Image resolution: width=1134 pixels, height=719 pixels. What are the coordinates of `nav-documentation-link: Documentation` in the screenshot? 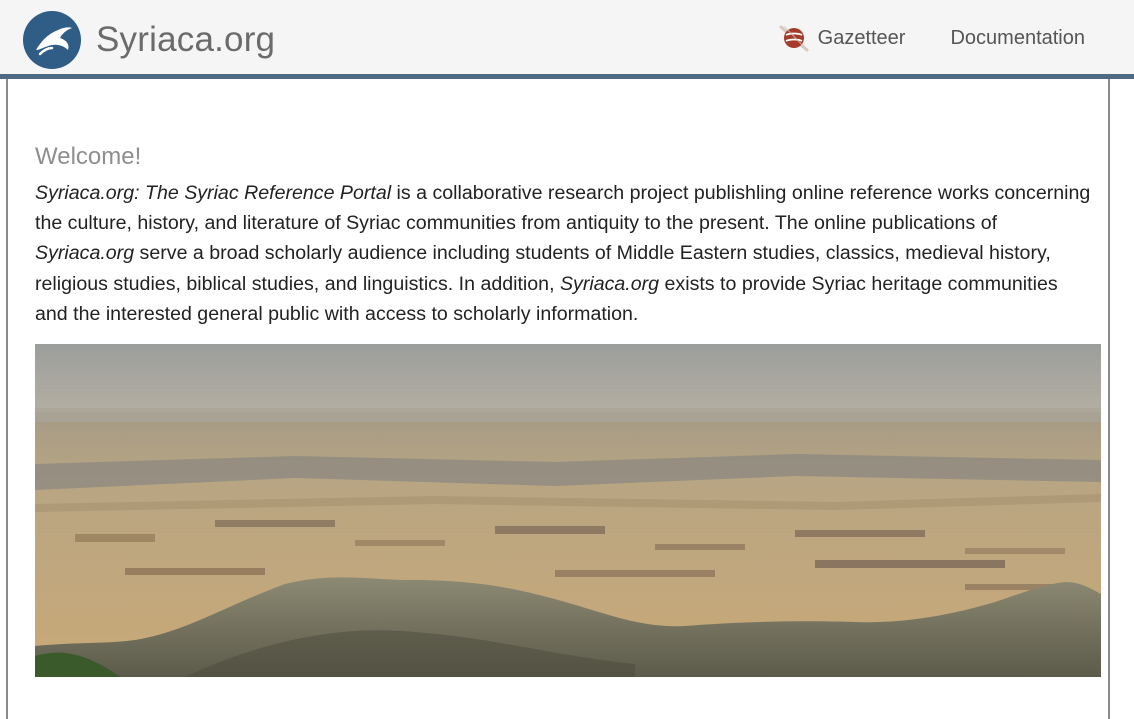 It's located at (1017, 38).